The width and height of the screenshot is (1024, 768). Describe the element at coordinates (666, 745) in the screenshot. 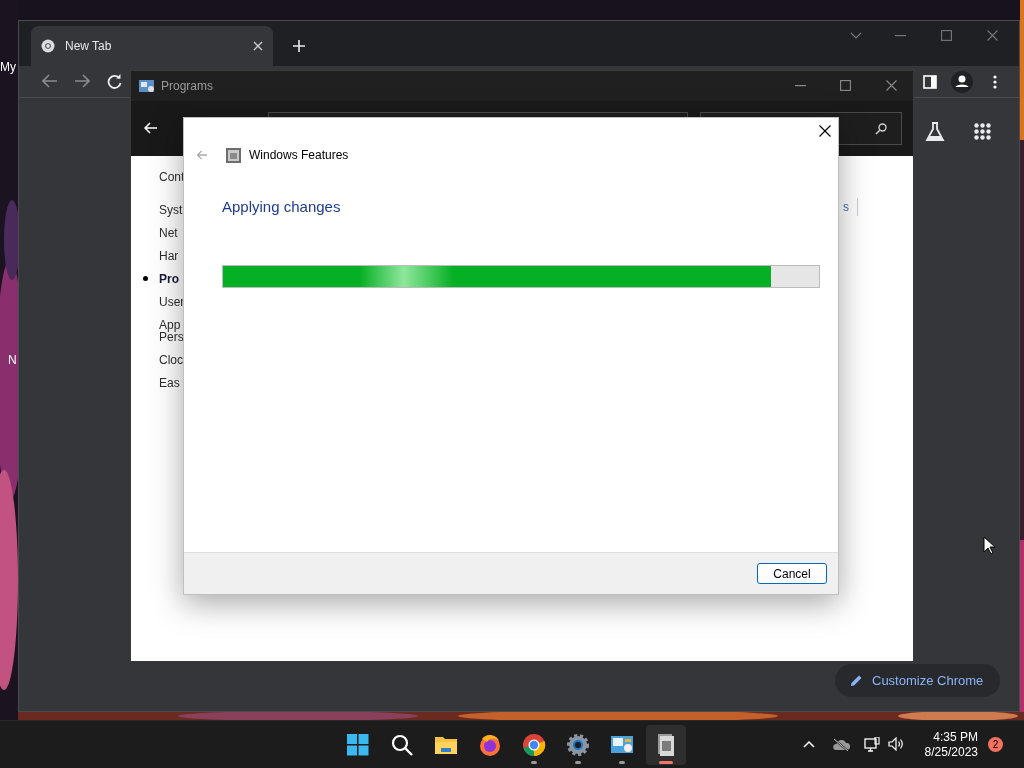

I see `taskbar-button` at that location.